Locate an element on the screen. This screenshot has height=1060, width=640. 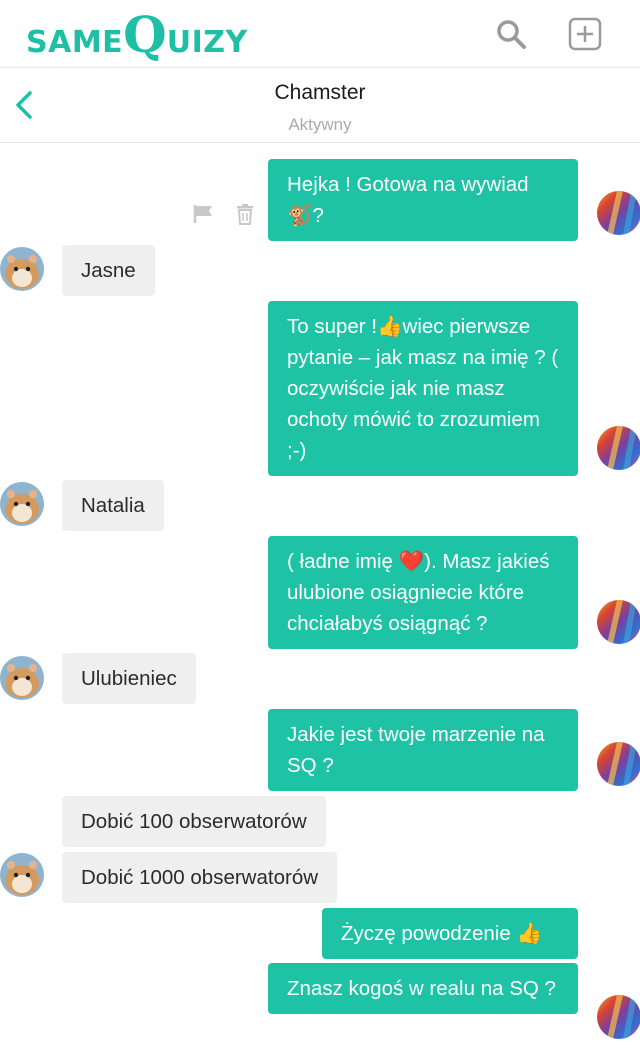
logo-text-same: SAME is located at coordinates (75, 42).